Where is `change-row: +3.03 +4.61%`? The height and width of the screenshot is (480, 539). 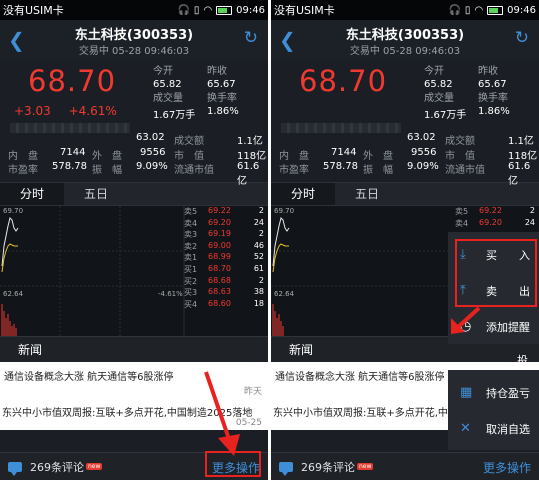 change-row: +3.03 +4.61% is located at coordinates (84, 110).